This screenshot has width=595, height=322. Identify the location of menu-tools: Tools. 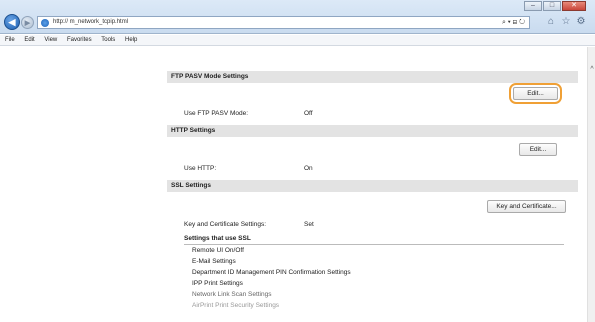
(108, 40).